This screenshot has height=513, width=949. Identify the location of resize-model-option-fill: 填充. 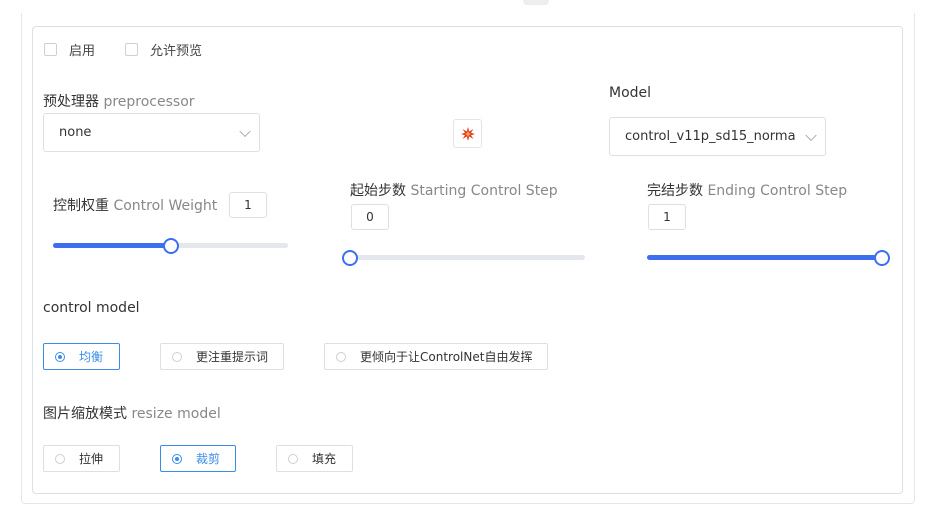
(314, 458).